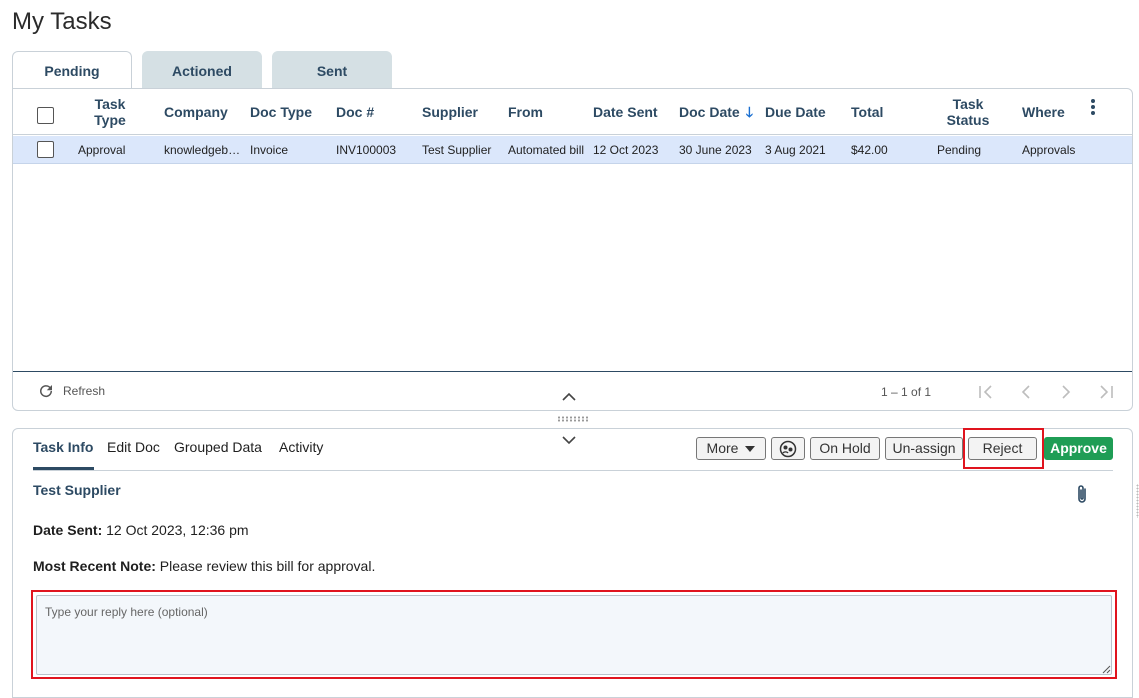 This screenshot has width=1139, height=698. I want to click on supplier-name: Test Supplier, so click(77, 490).